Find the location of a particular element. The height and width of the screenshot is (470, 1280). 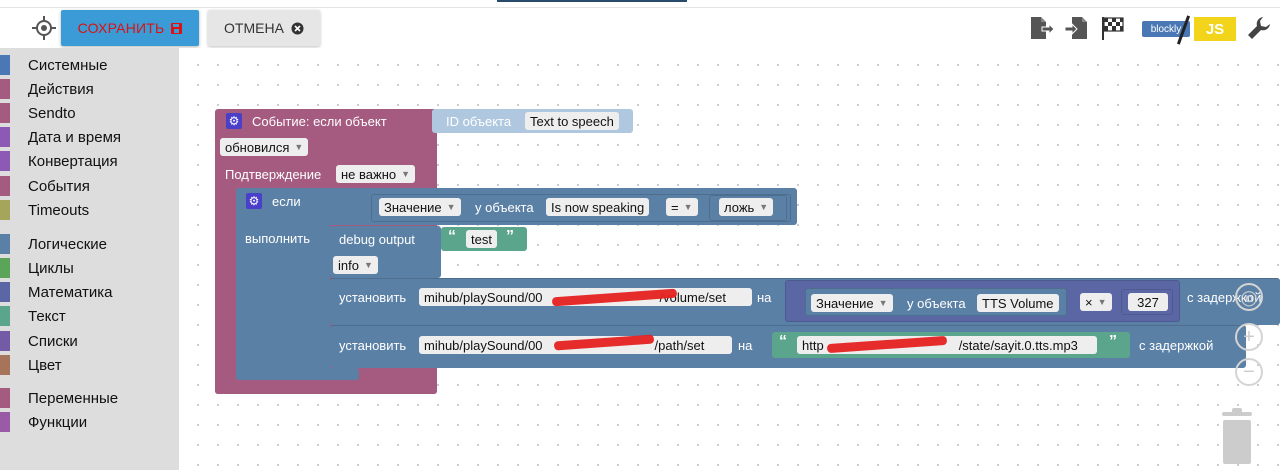

set2-delay-label: с задержкой is located at coordinates (1176, 345).